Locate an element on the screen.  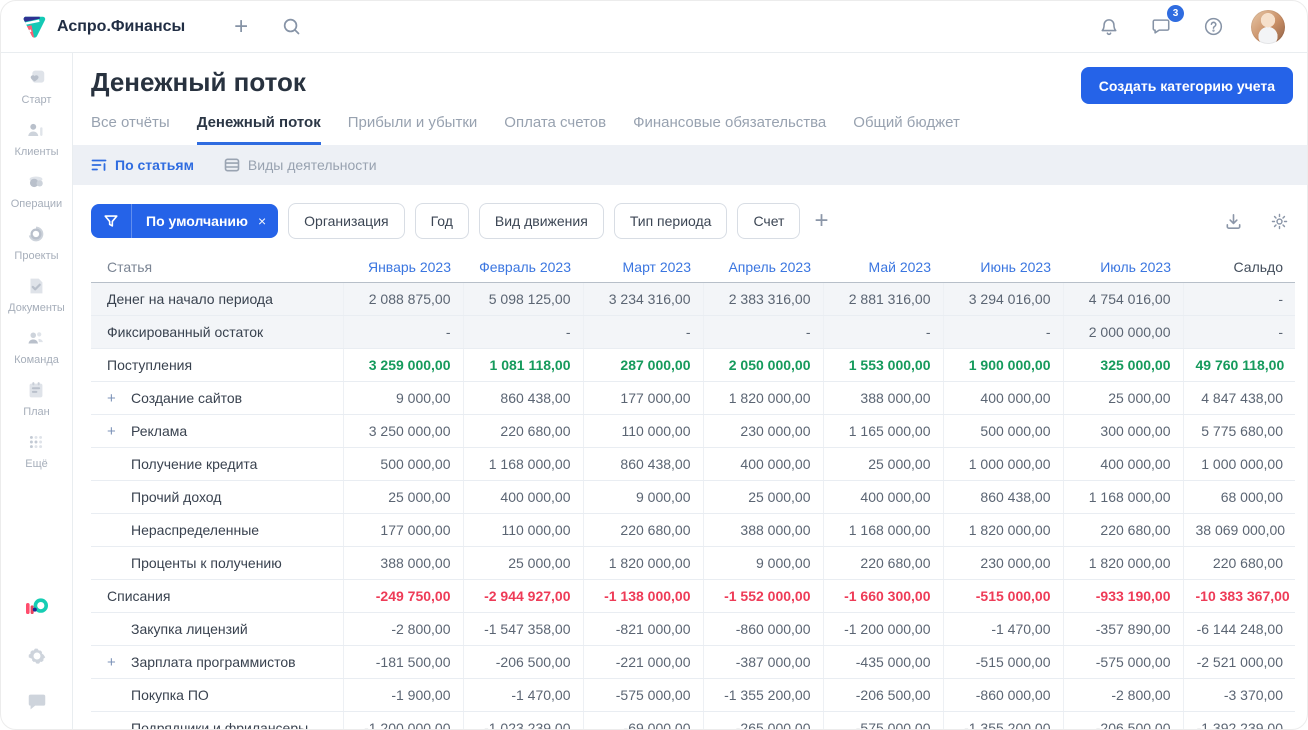
add-icon: + is located at coordinates (241, 27).